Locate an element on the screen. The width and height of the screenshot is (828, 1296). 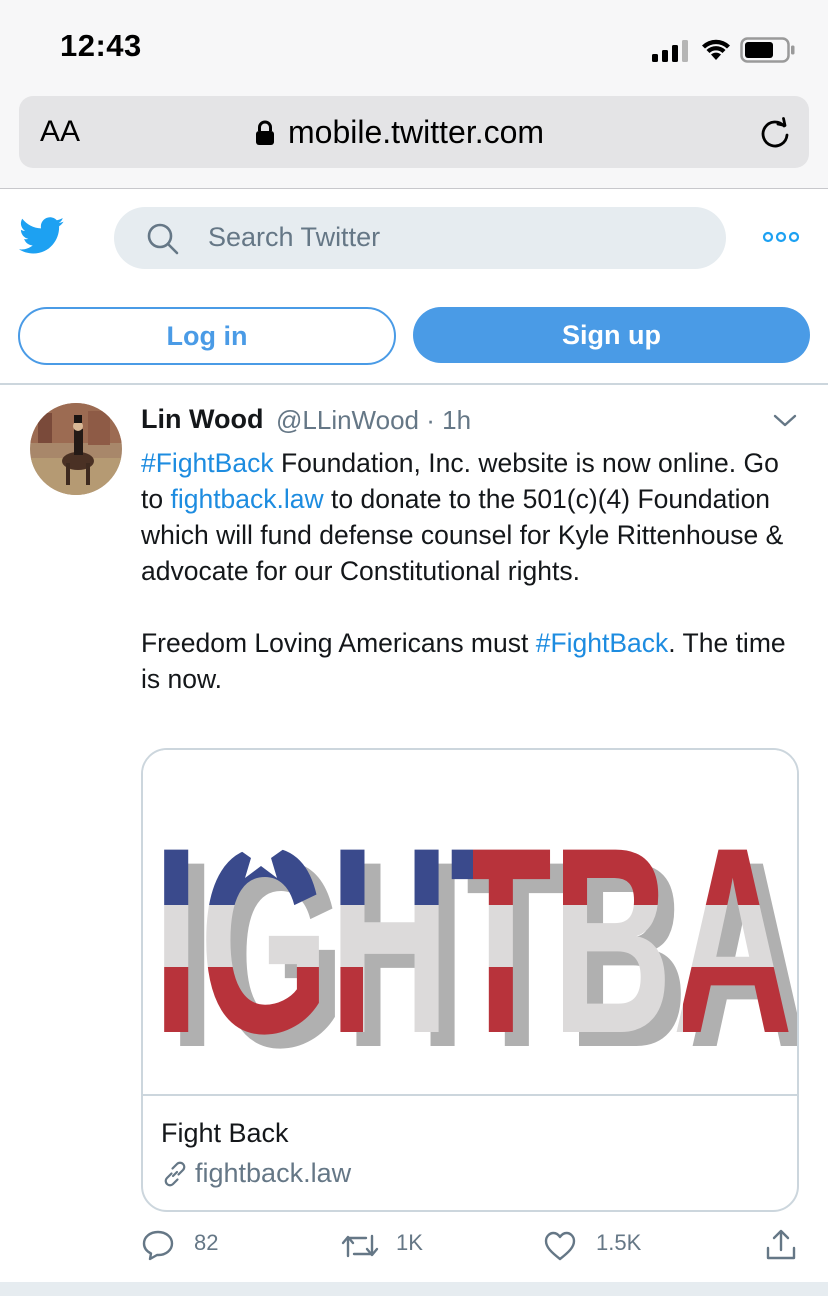
more-options-icon is located at coordinates (781, 237).